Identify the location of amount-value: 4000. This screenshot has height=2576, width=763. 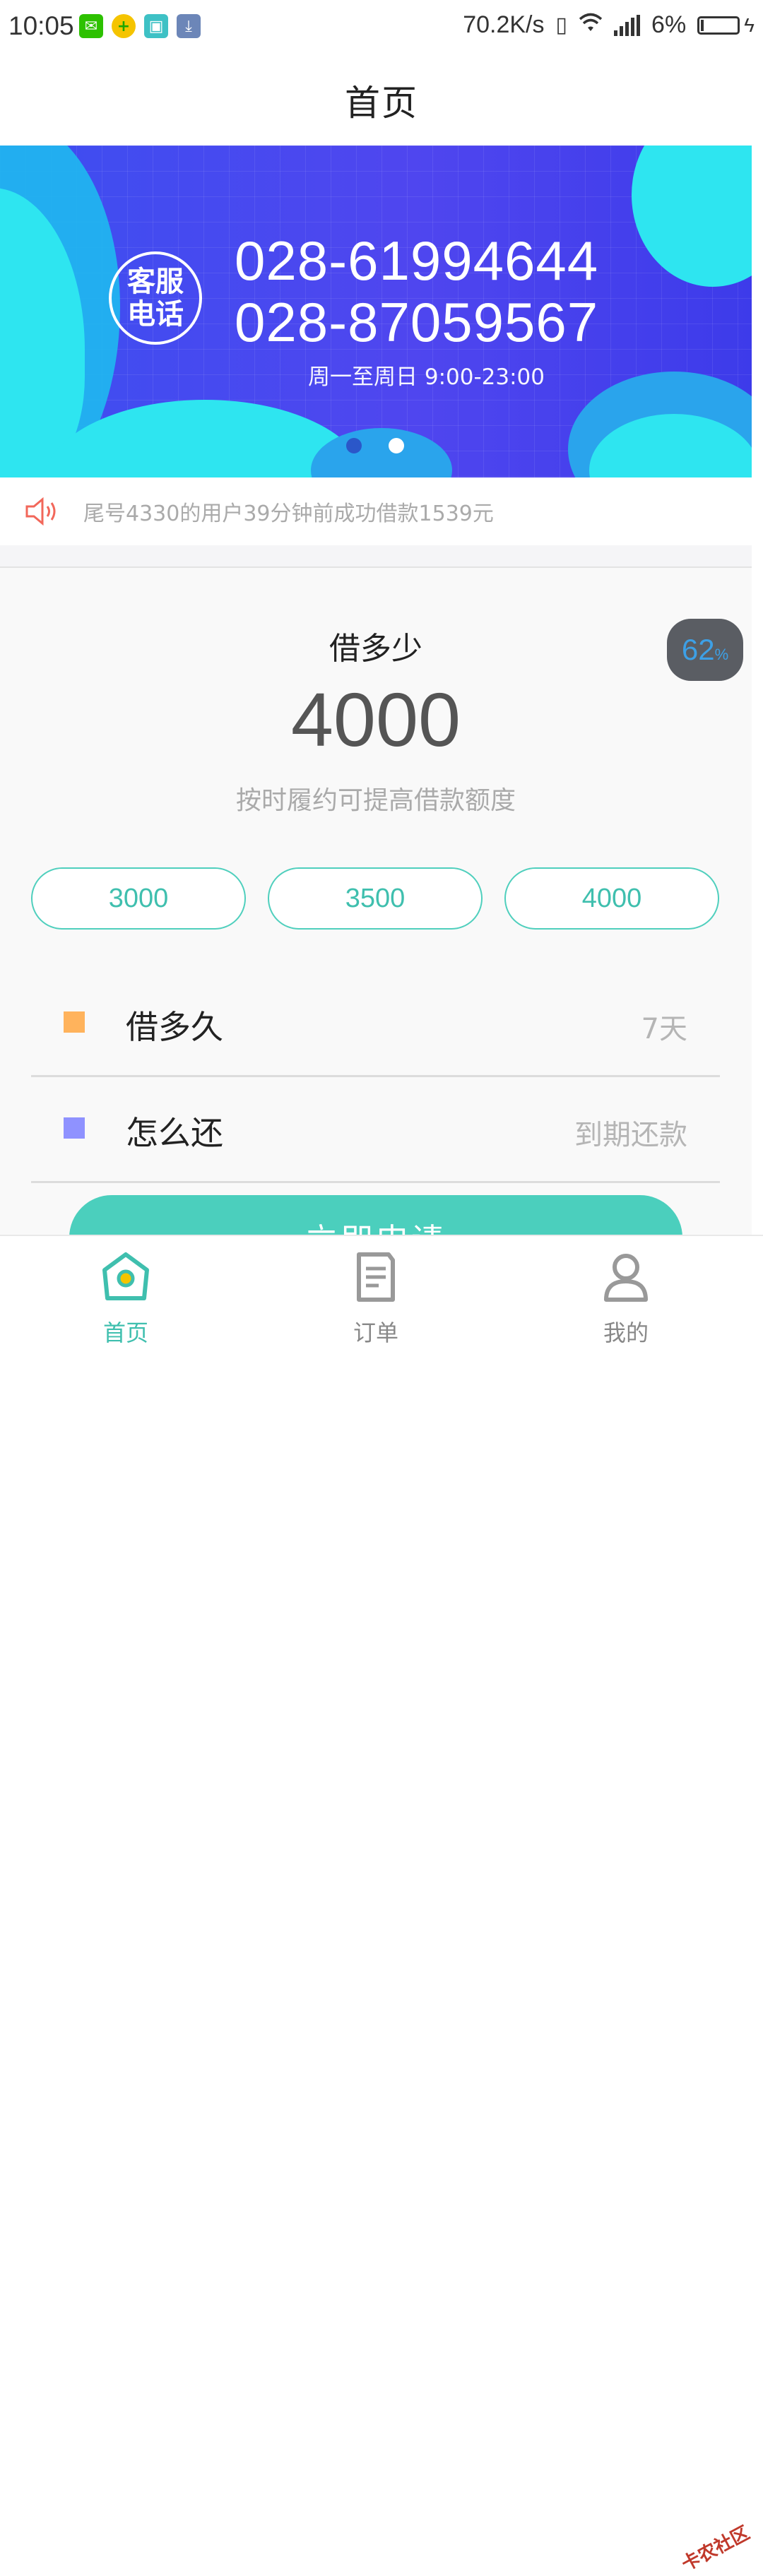
(375, 719).